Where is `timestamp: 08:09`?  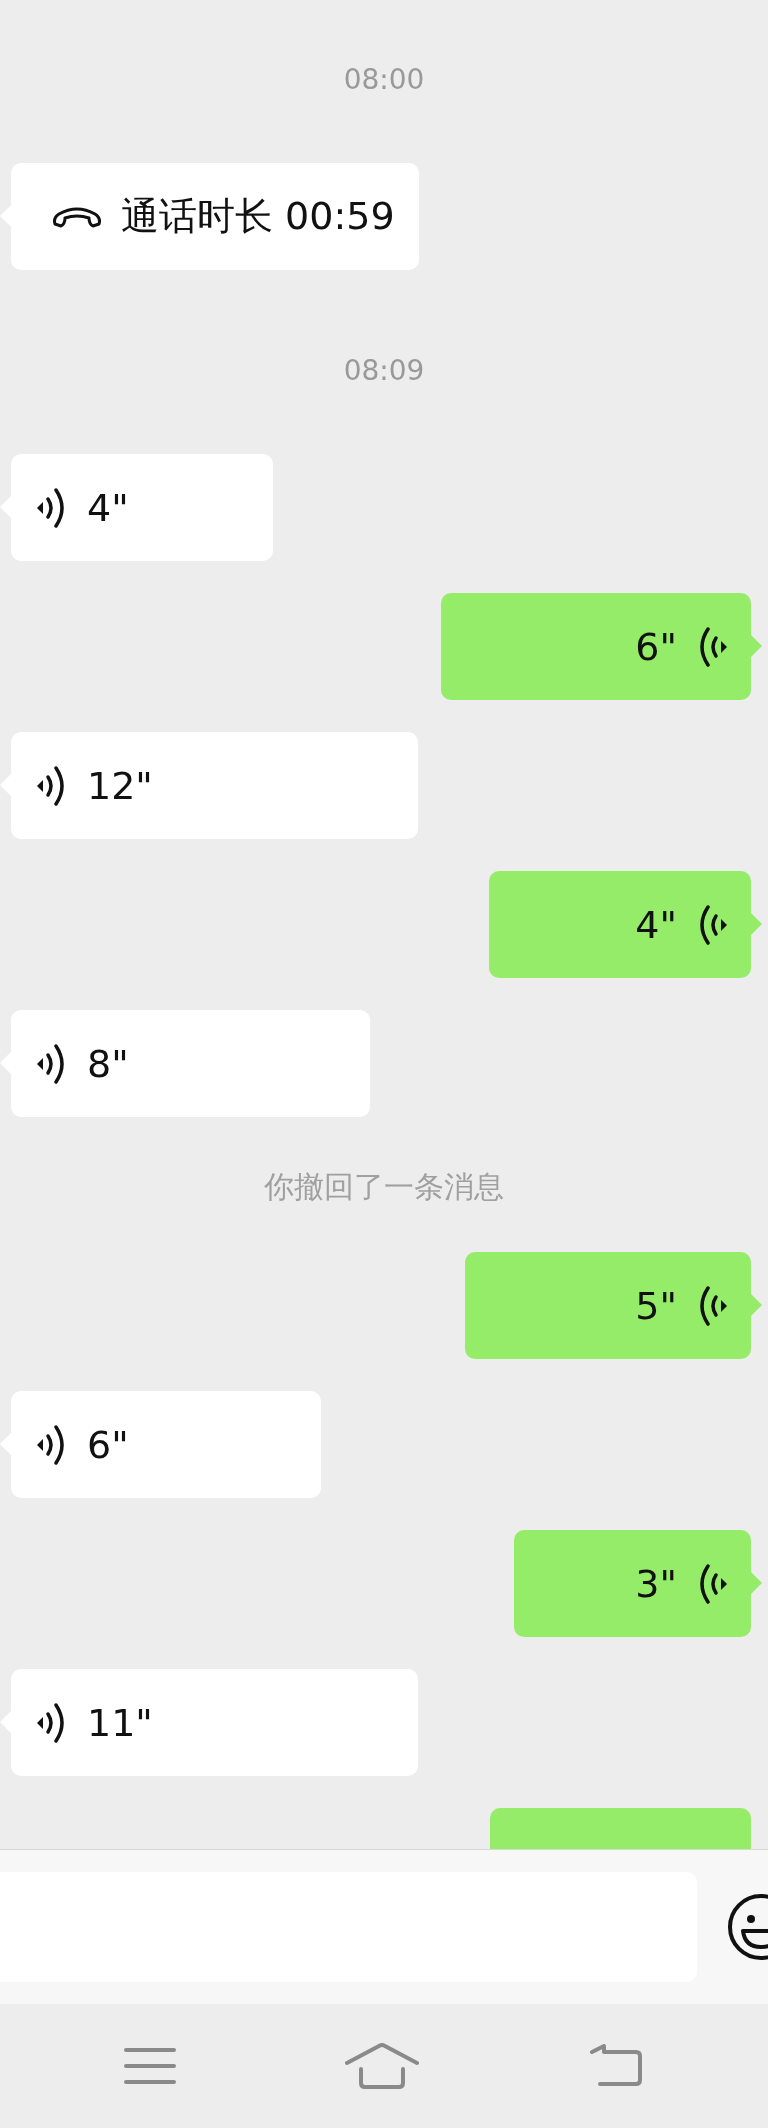
timestamp: 08:09 is located at coordinates (384, 371).